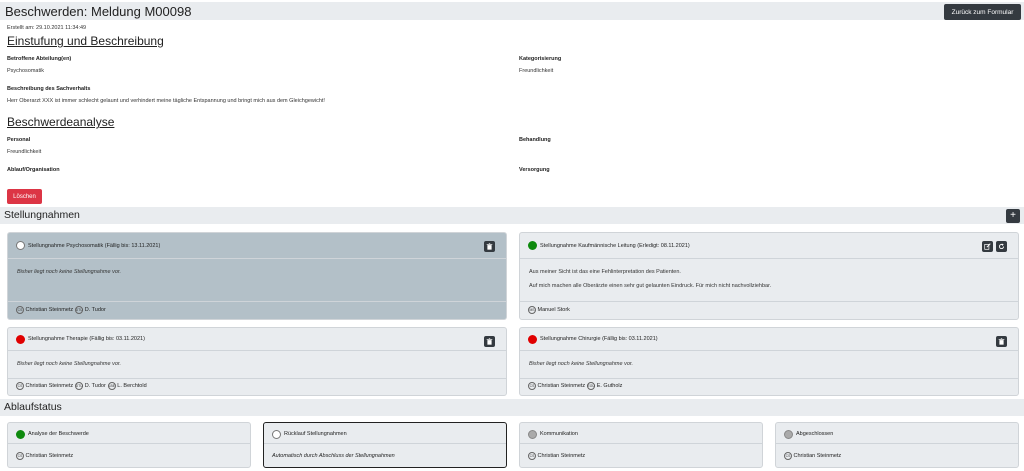  What do you see at coordinates (559, 434) in the screenshot?
I see `step-title: Kommunikation` at bounding box center [559, 434].